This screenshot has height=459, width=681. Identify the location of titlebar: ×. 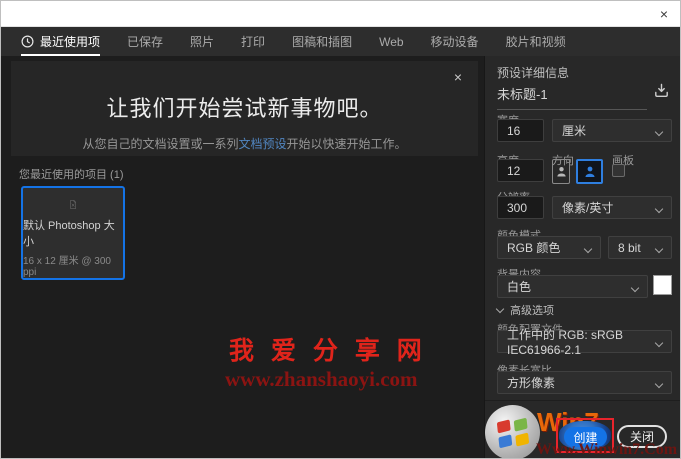
(340, 14).